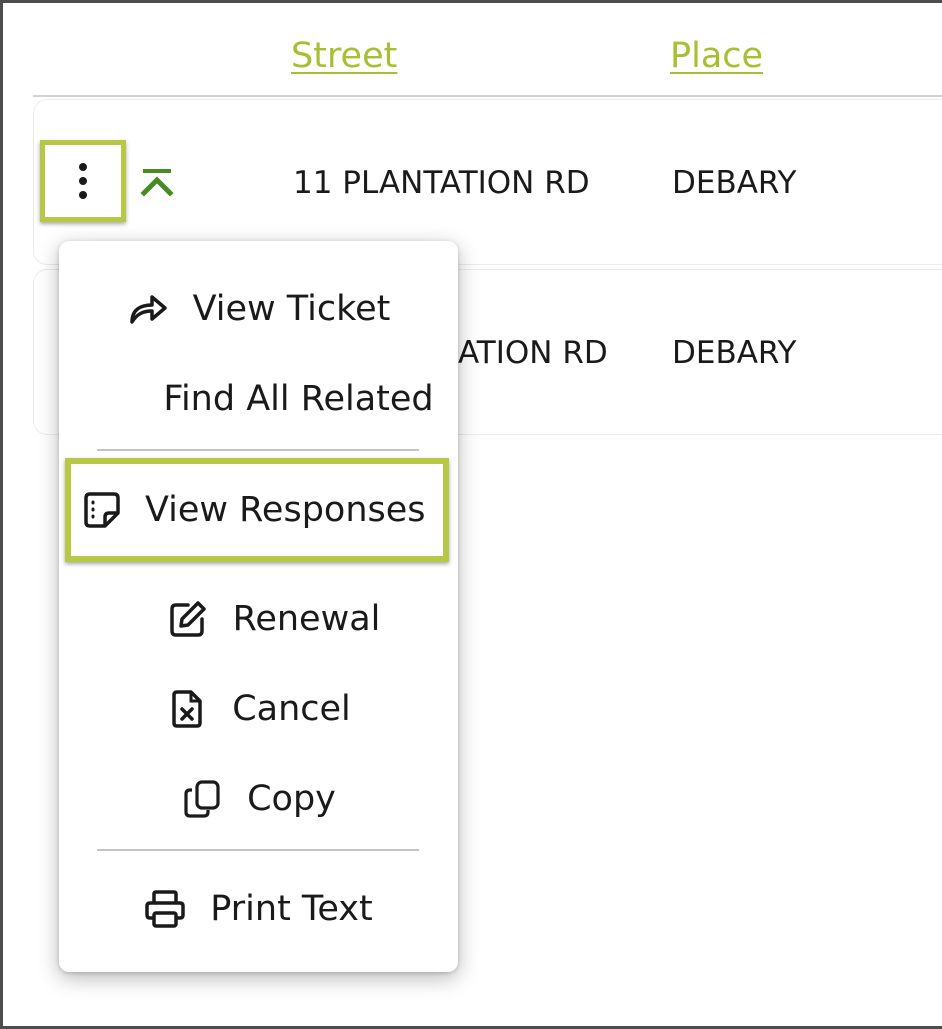 The image size is (942, 1029). What do you see at coordinates (202, 799) in the screenshot?
I see `copy-icon` at bounding box center [202, 799].